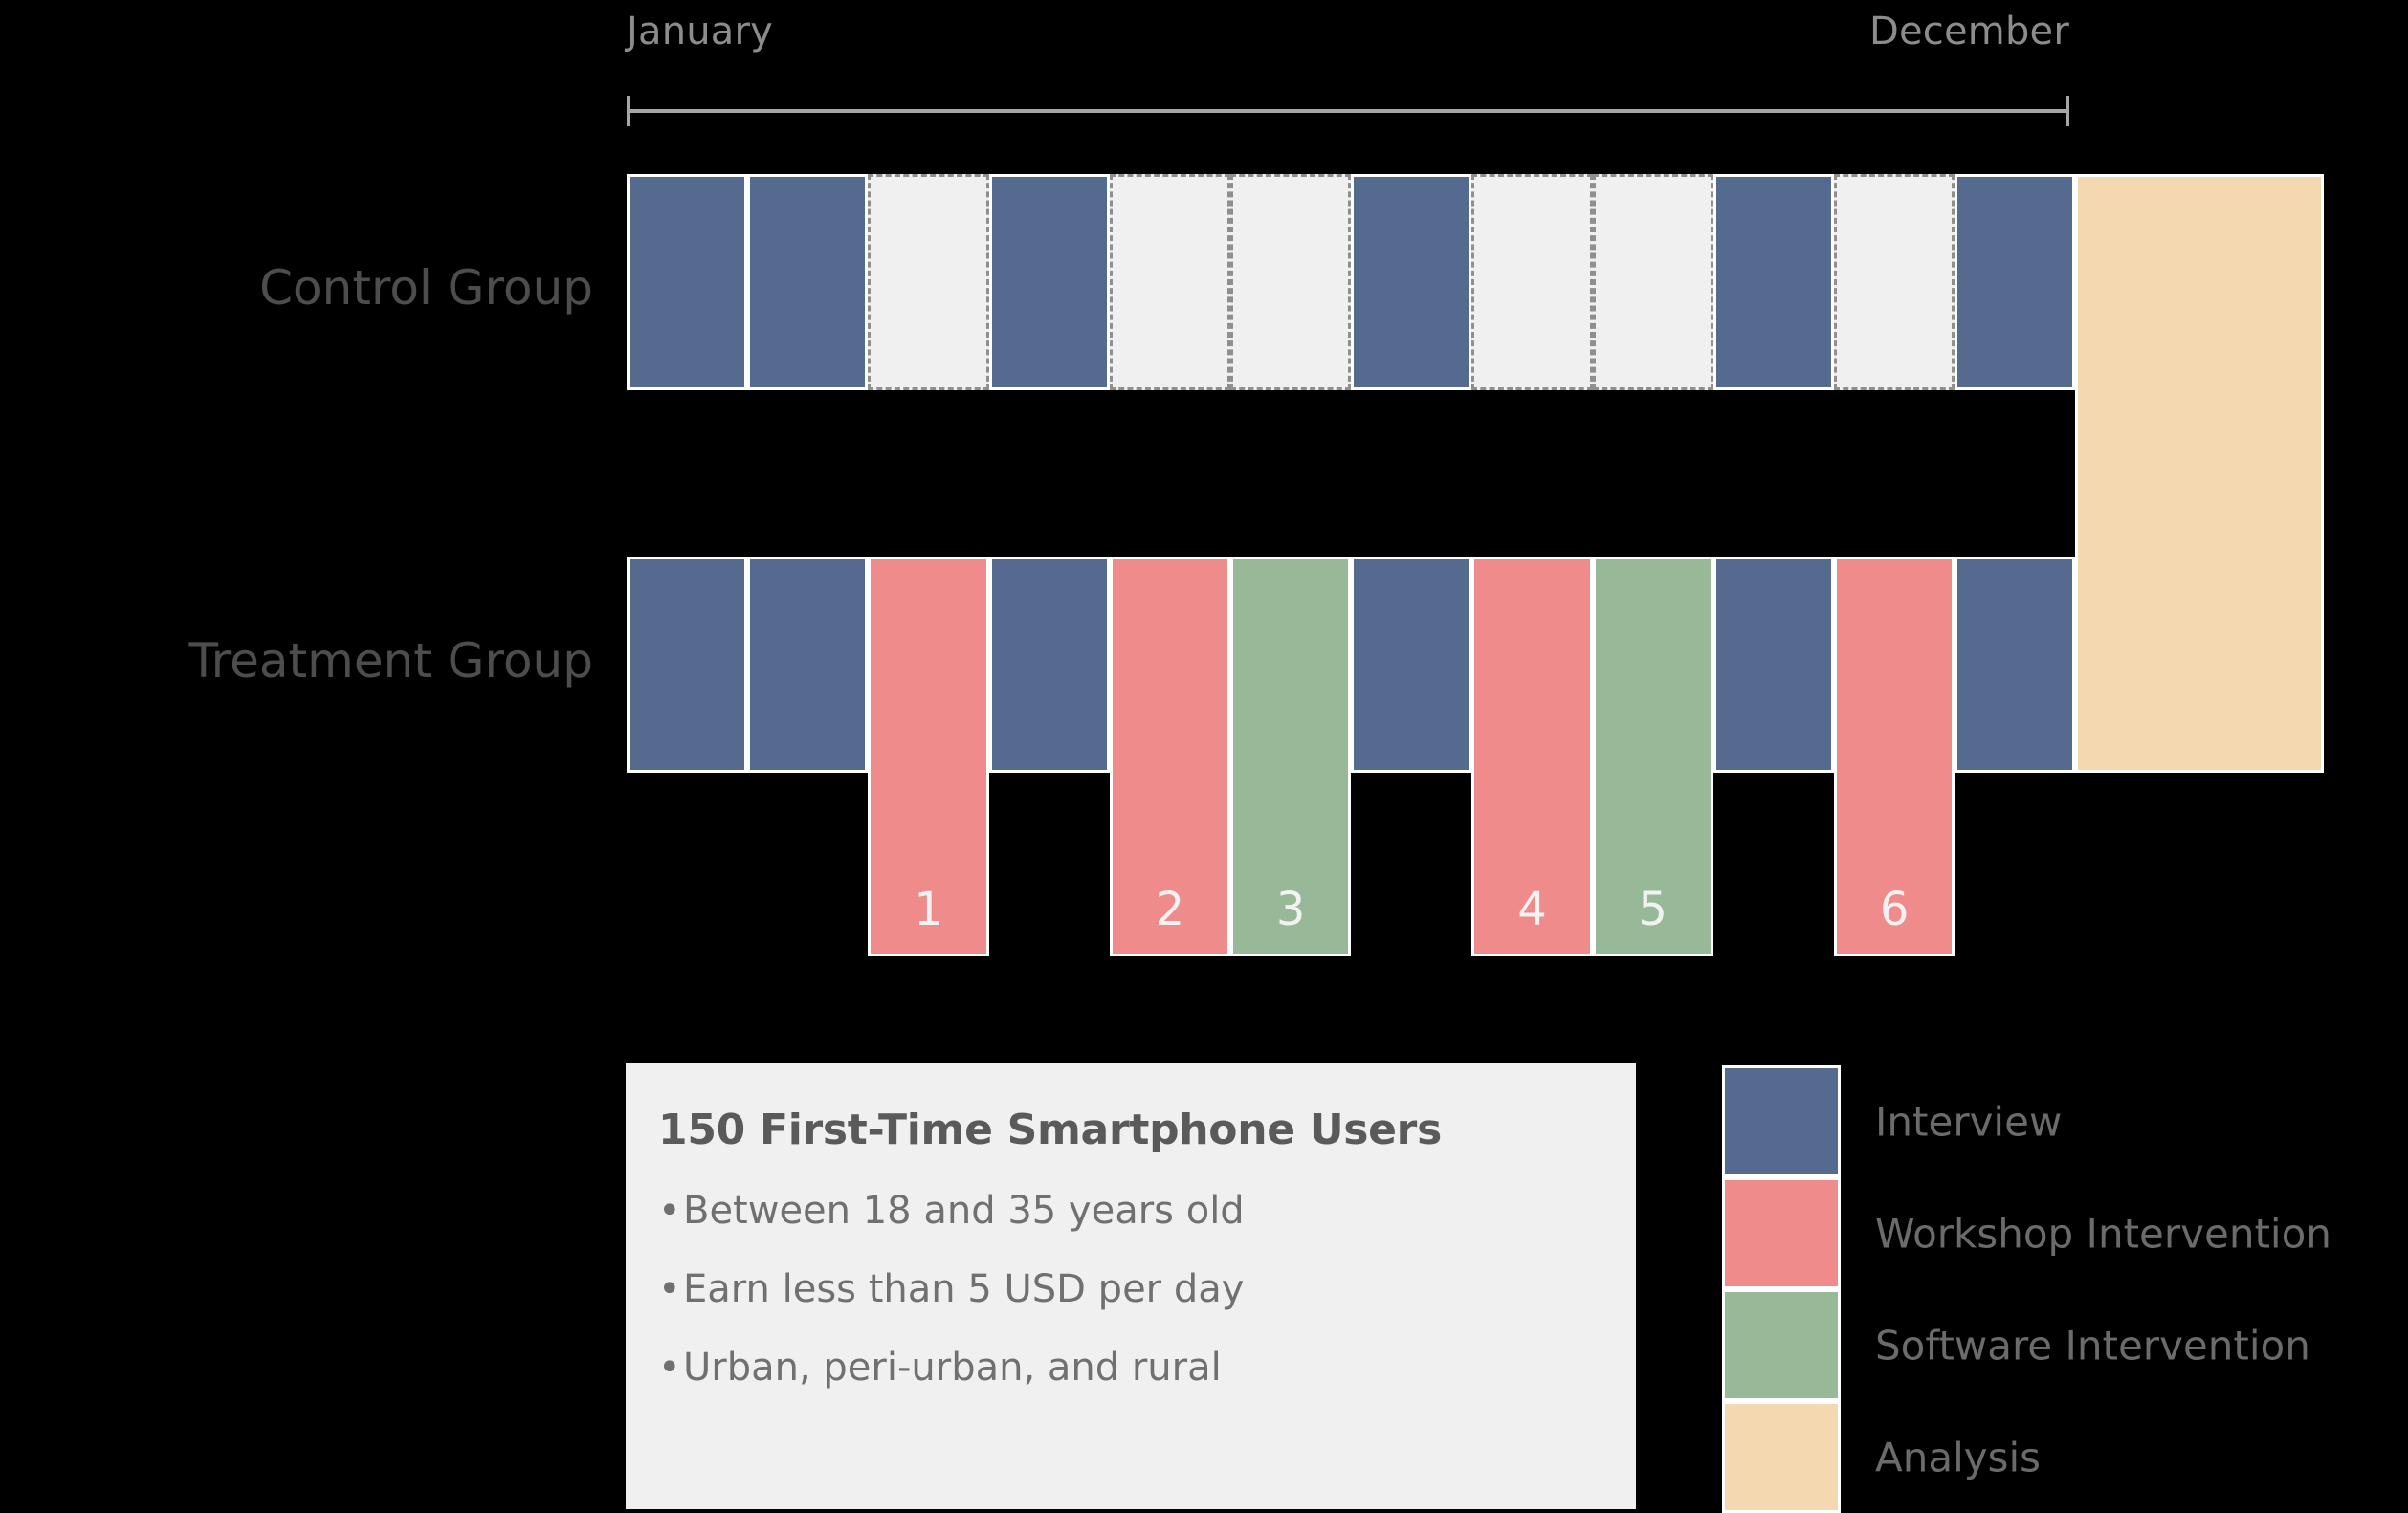  Describe the element at coordinates (700, 32) in the screenshot. I see `timeline-start-label: January` at that location.